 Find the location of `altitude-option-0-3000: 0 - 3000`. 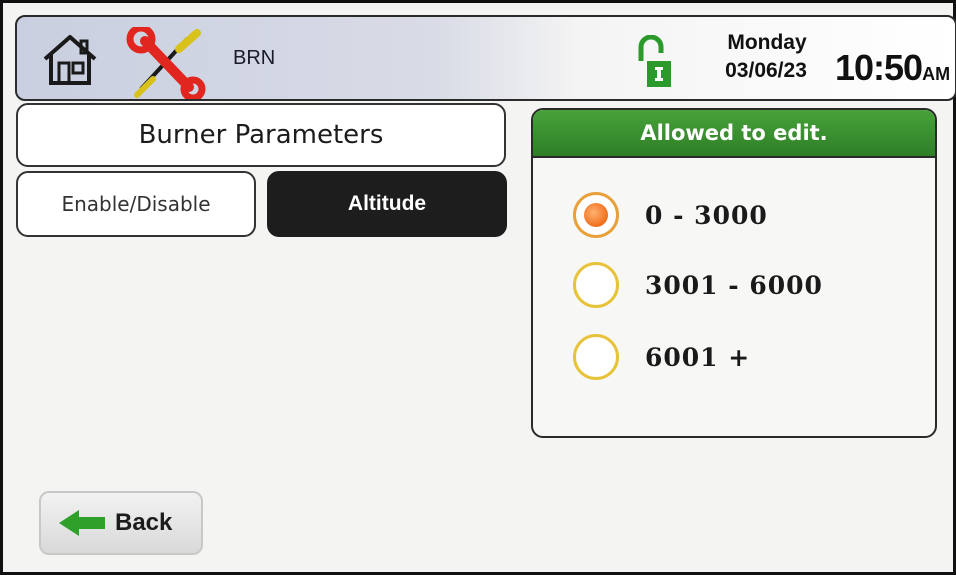

altitude-option-0-3000: 0 - 3000 is located at coordinates (670, 215).